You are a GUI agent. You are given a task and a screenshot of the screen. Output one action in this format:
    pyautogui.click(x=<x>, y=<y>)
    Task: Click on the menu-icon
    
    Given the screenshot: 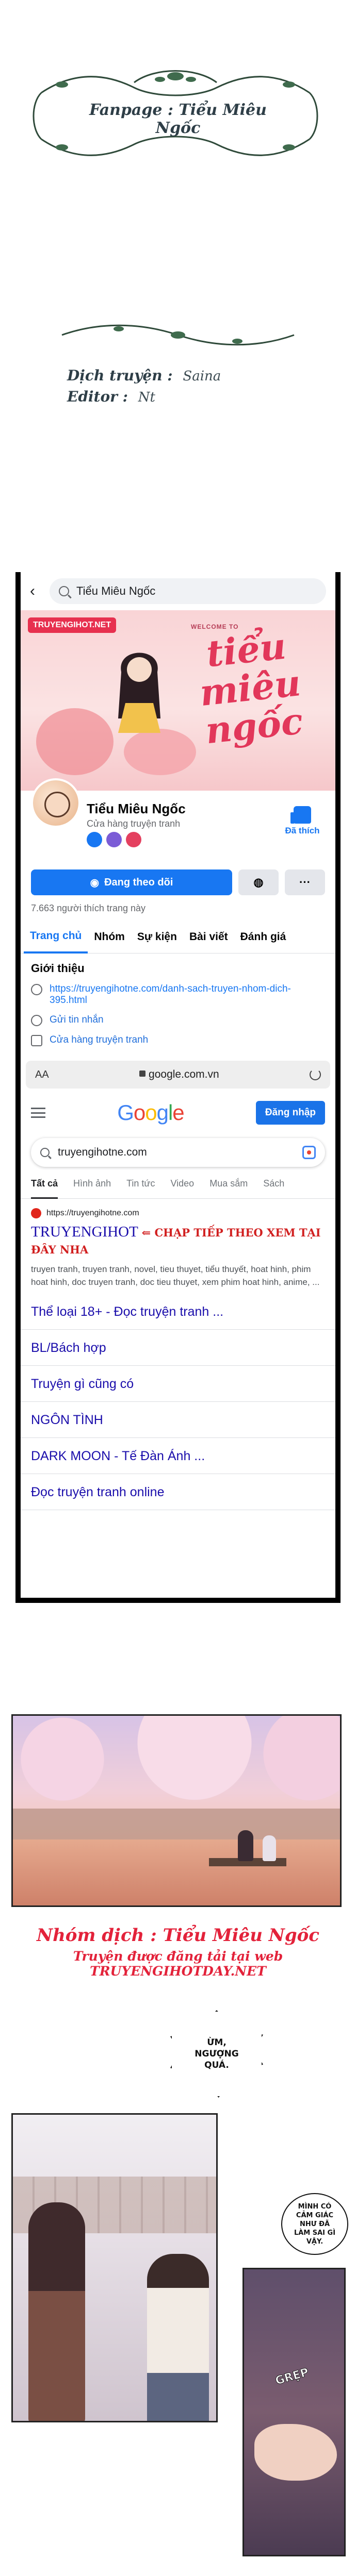 What is the action you would take?
    pyautogui.click(x=38, y=1113)
    